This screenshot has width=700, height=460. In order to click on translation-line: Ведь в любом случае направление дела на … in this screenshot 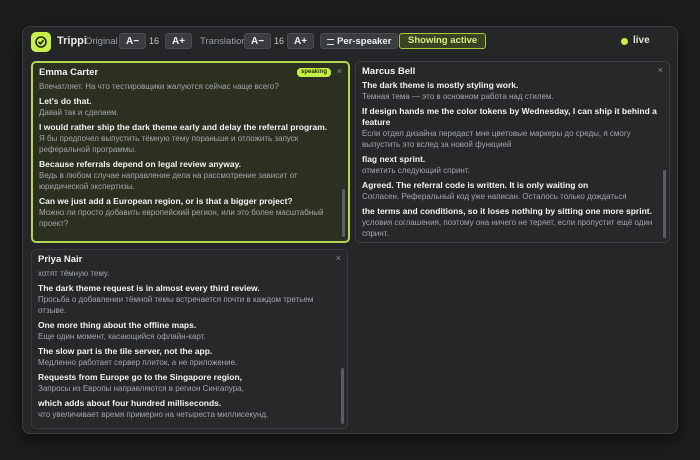, I will do `click(168, 181)`.